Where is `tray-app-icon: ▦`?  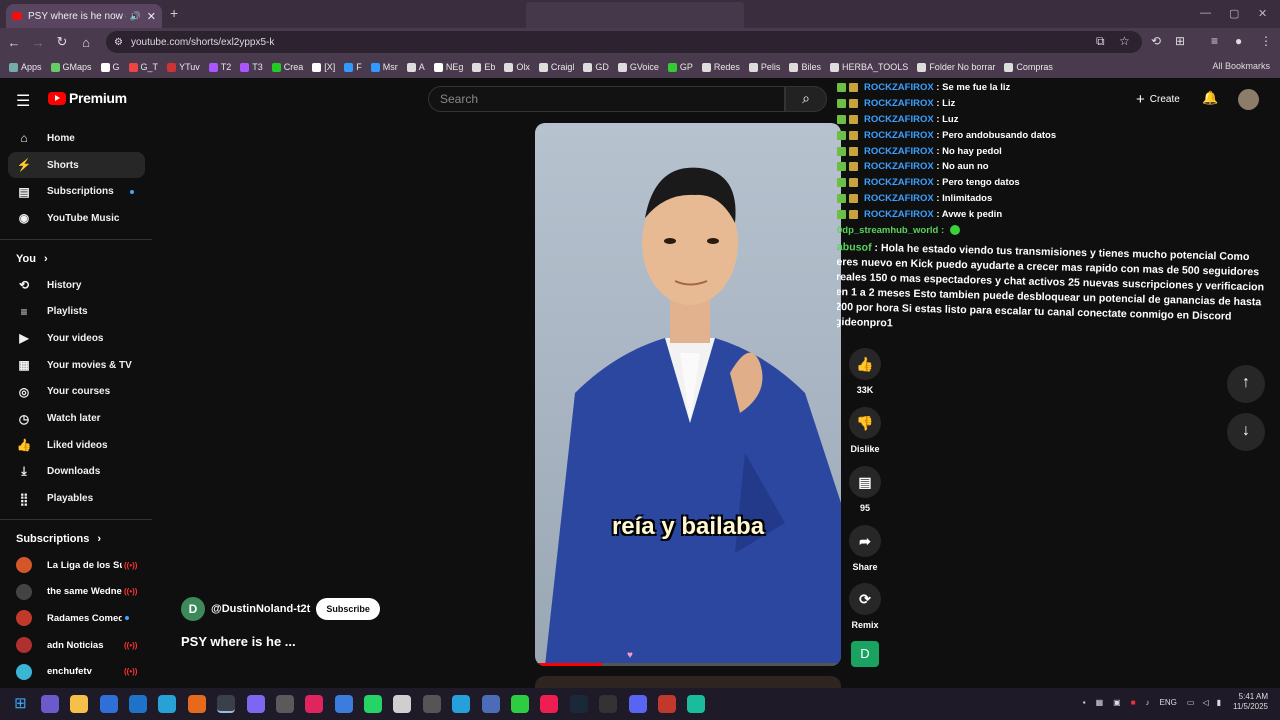
tray-app-icon: ▦ is located at coordinates (1100, 702).